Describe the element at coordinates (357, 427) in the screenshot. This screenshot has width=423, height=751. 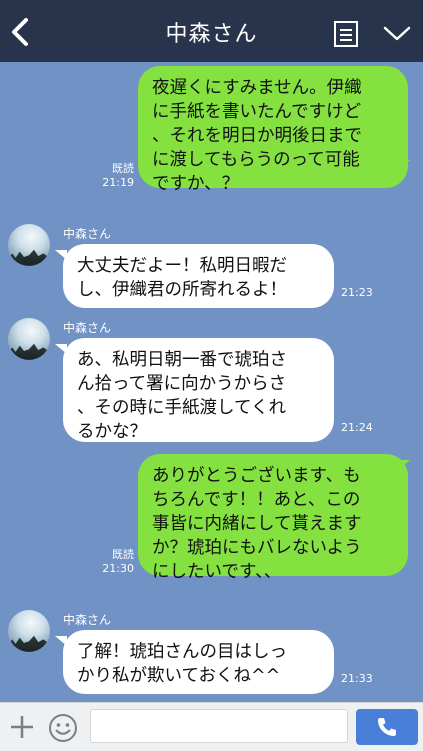
I see `message-time: 21:24` at that location.